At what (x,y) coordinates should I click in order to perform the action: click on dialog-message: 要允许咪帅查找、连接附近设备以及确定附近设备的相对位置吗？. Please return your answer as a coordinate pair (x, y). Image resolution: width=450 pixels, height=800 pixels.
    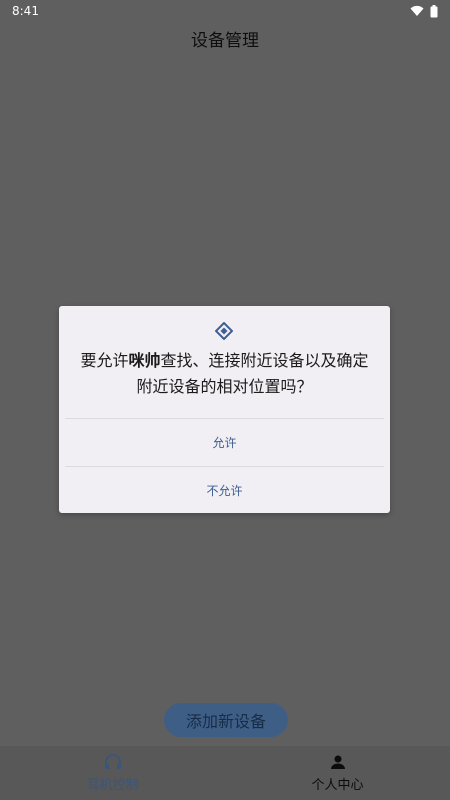
    Looking at the image, I should click on (224, 374).